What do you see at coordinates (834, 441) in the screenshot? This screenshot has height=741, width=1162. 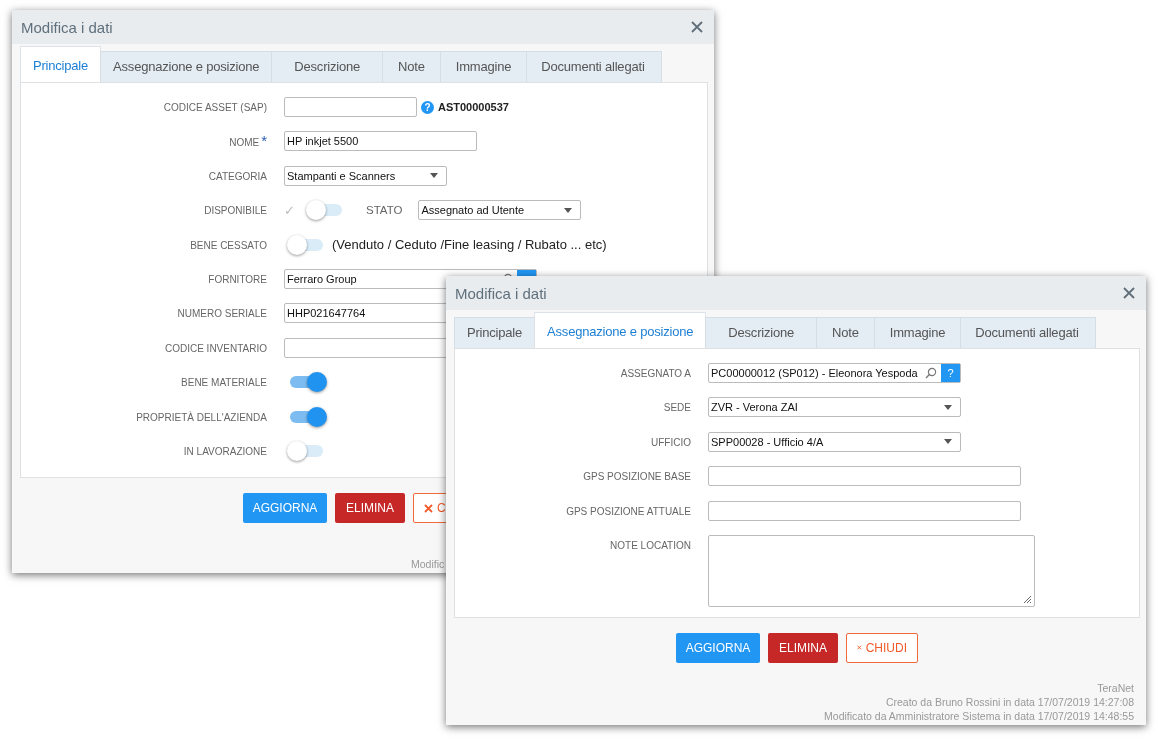 I see `dropdown: SPP00028 - Ufficio 4/A` at bounding box center [834, 441].